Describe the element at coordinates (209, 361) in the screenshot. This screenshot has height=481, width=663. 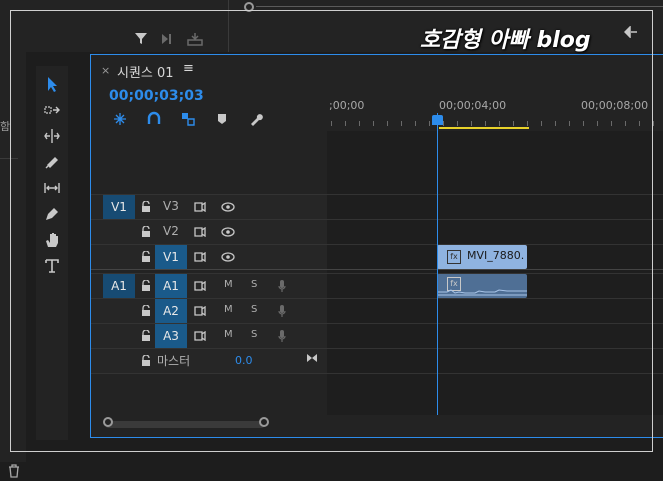
I see `track-header-master: 마스터 0.0` at that location.